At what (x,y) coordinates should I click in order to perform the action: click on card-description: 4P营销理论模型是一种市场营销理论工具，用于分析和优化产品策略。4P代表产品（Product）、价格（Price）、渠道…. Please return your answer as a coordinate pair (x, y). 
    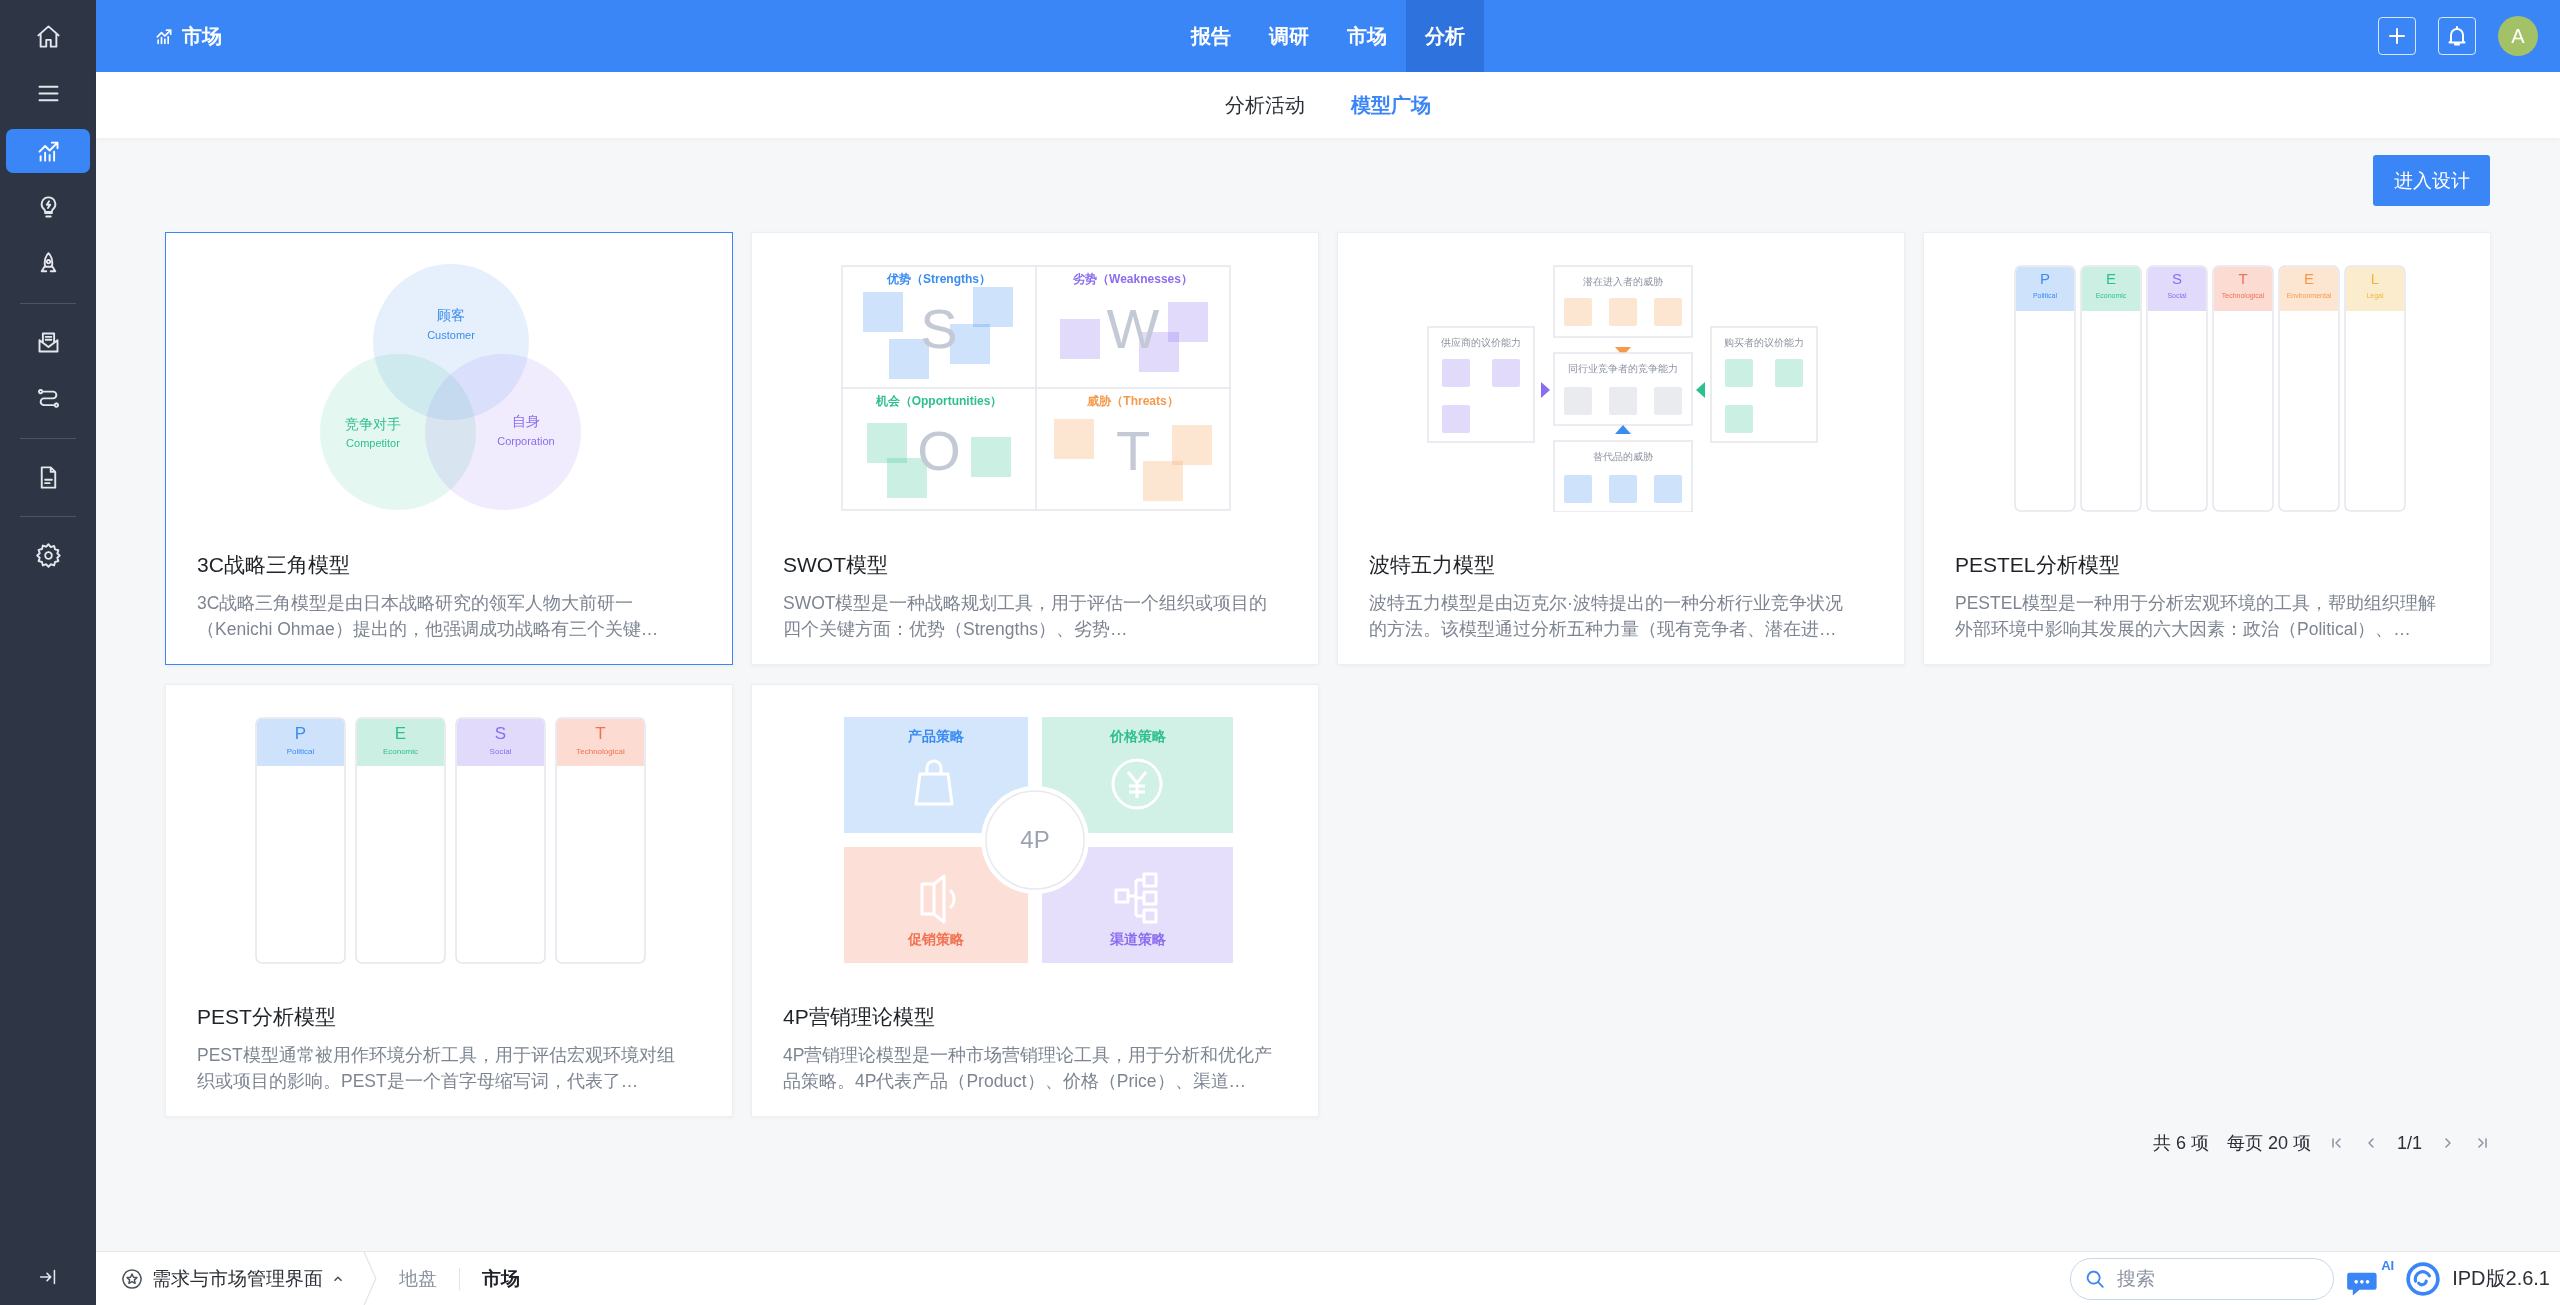
    Looking at the image, I should click on (1028, 1068).